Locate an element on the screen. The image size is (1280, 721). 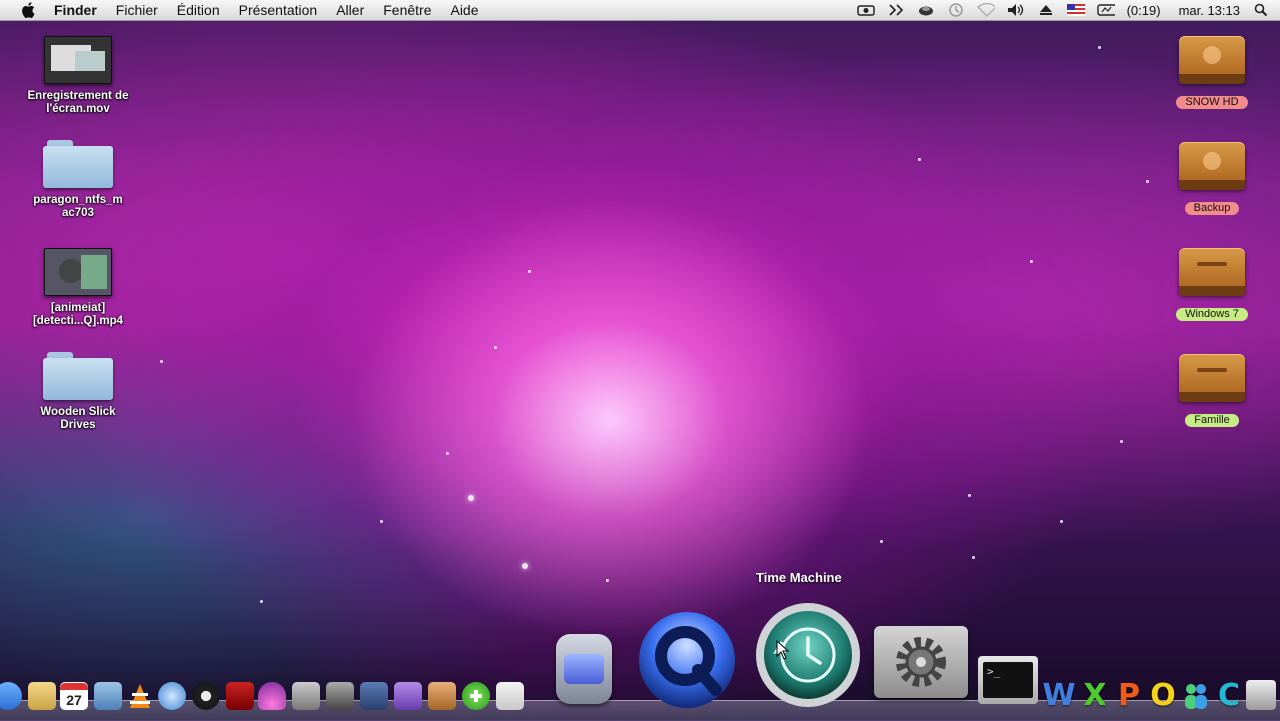
dock-calendar-icon: 27 is located at coordinates (74, 696).